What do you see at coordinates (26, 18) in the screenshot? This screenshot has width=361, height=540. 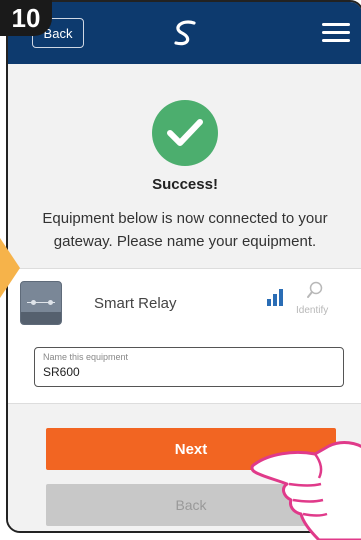 I see `step-number-badge: 10` at bounding box center [26, 18].